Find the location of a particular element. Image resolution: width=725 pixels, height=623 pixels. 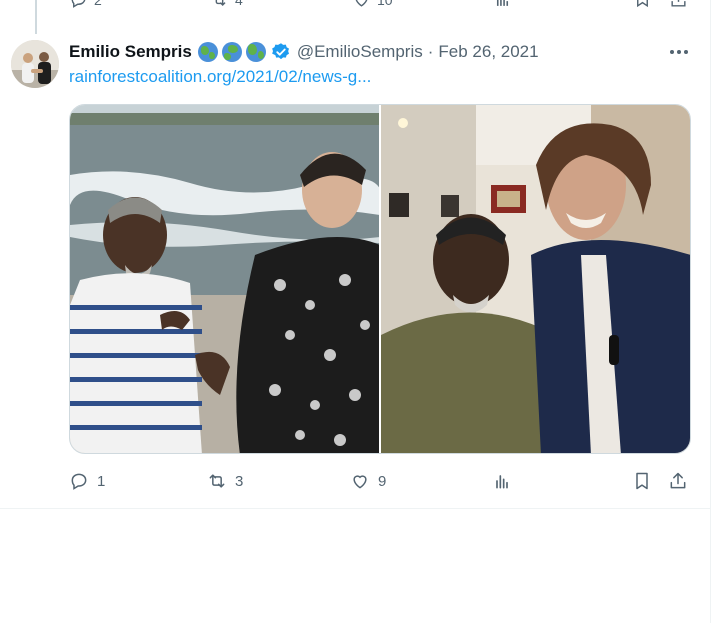

share-button is located at coordinates (678, 481).